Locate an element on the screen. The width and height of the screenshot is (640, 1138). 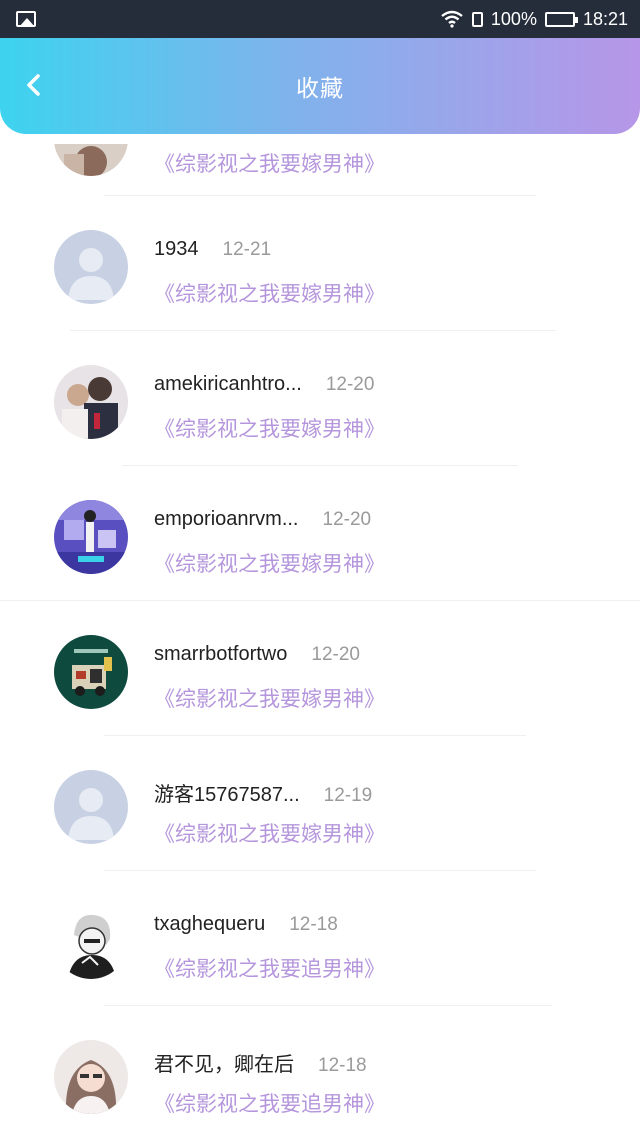
image-notification-icon is located at coordinates (26, 19).